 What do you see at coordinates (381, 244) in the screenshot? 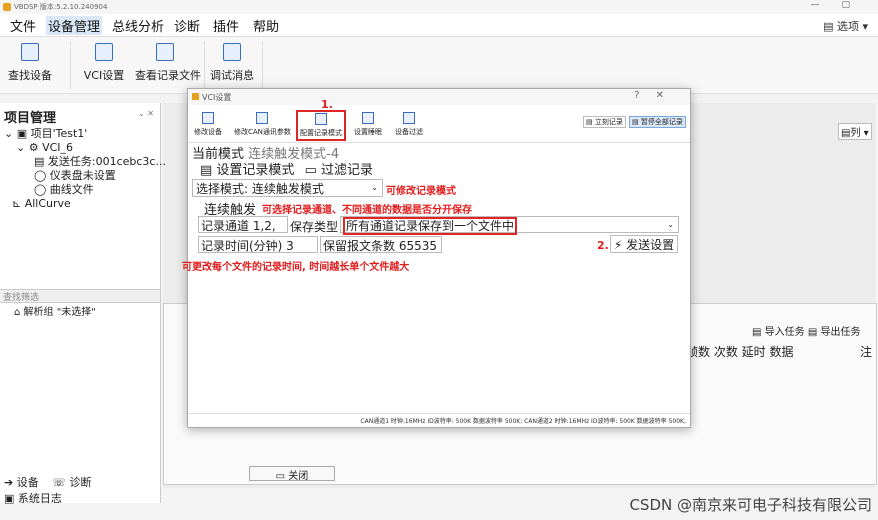
I see `keep-msgs-stepper: 保留报文条数 65535` at bounding box center [381, 244].